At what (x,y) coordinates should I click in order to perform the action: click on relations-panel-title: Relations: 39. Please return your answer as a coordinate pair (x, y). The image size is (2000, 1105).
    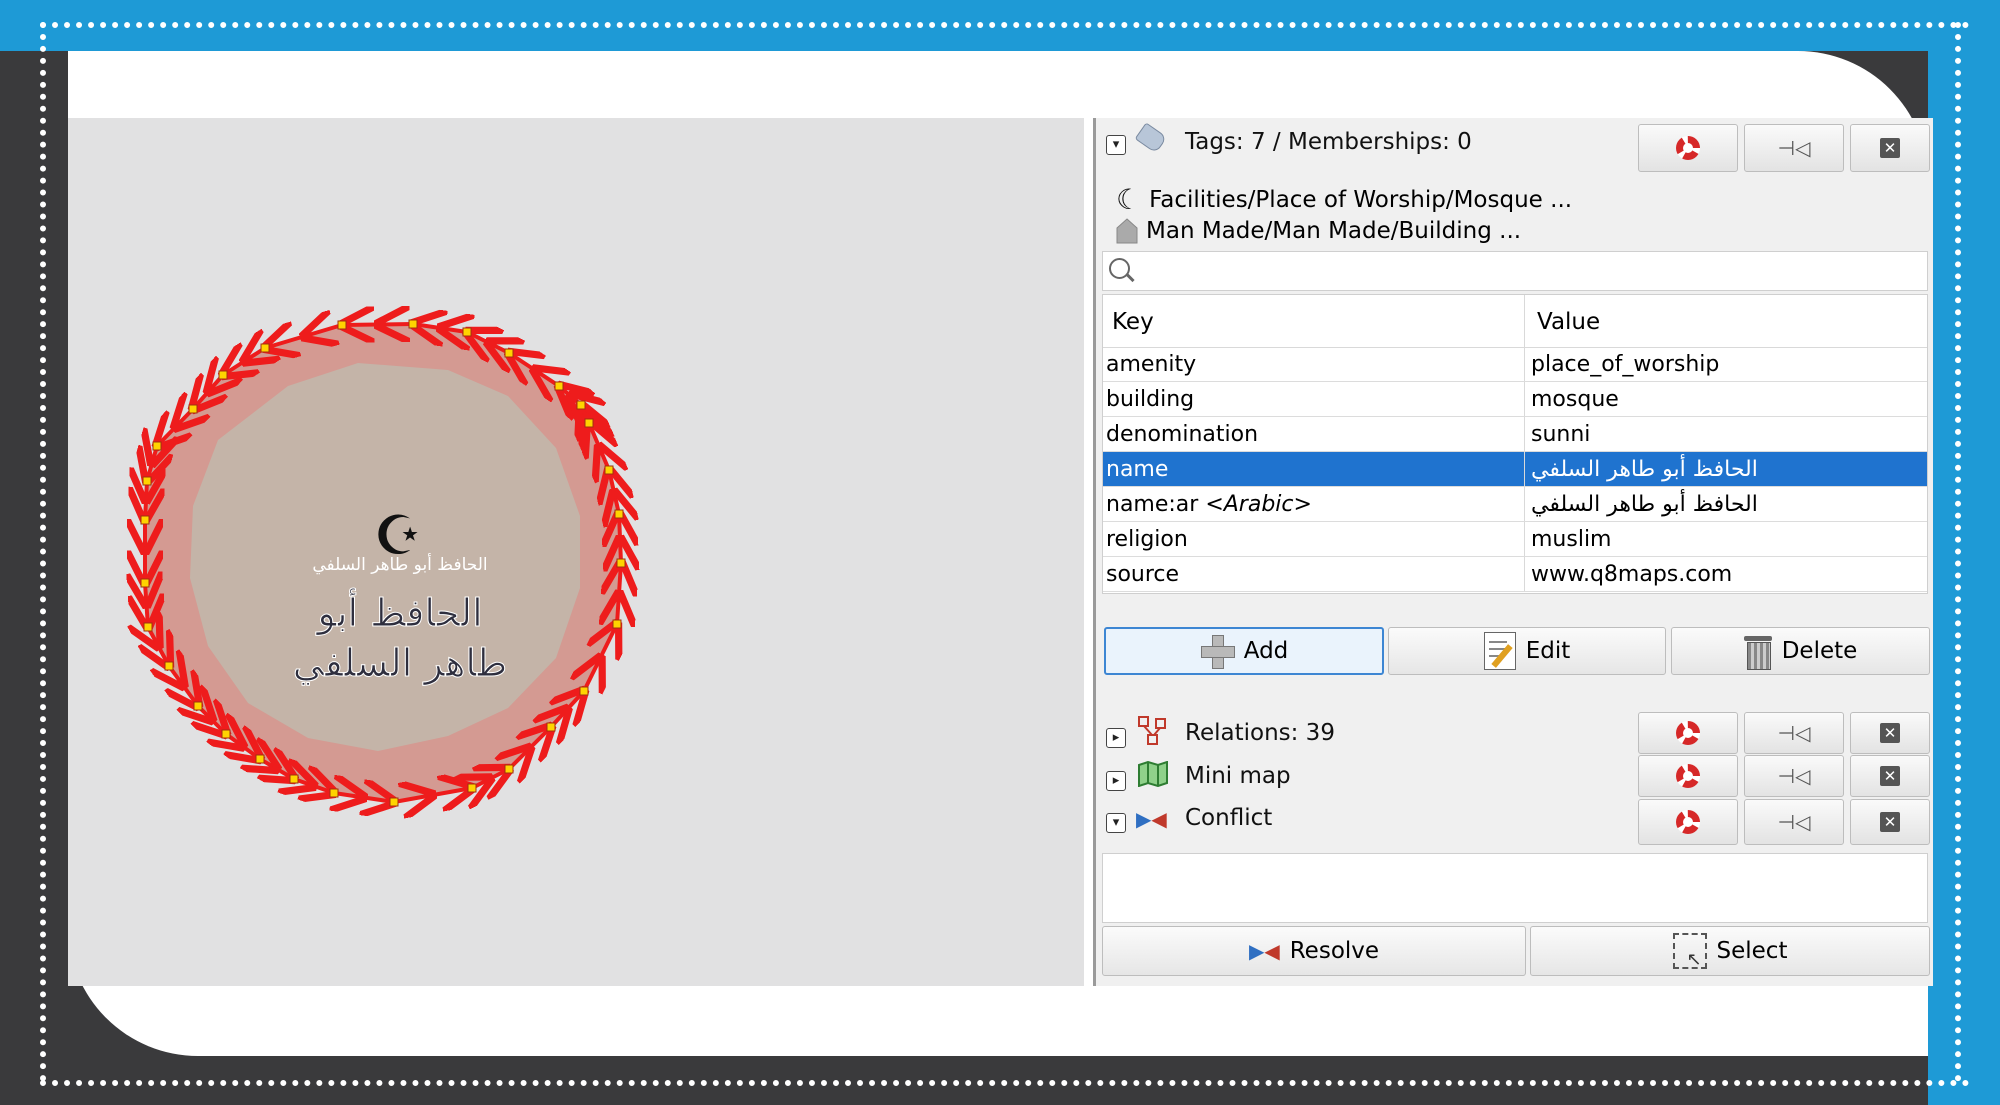
    Looking at the image, I should click on (1260, 733).